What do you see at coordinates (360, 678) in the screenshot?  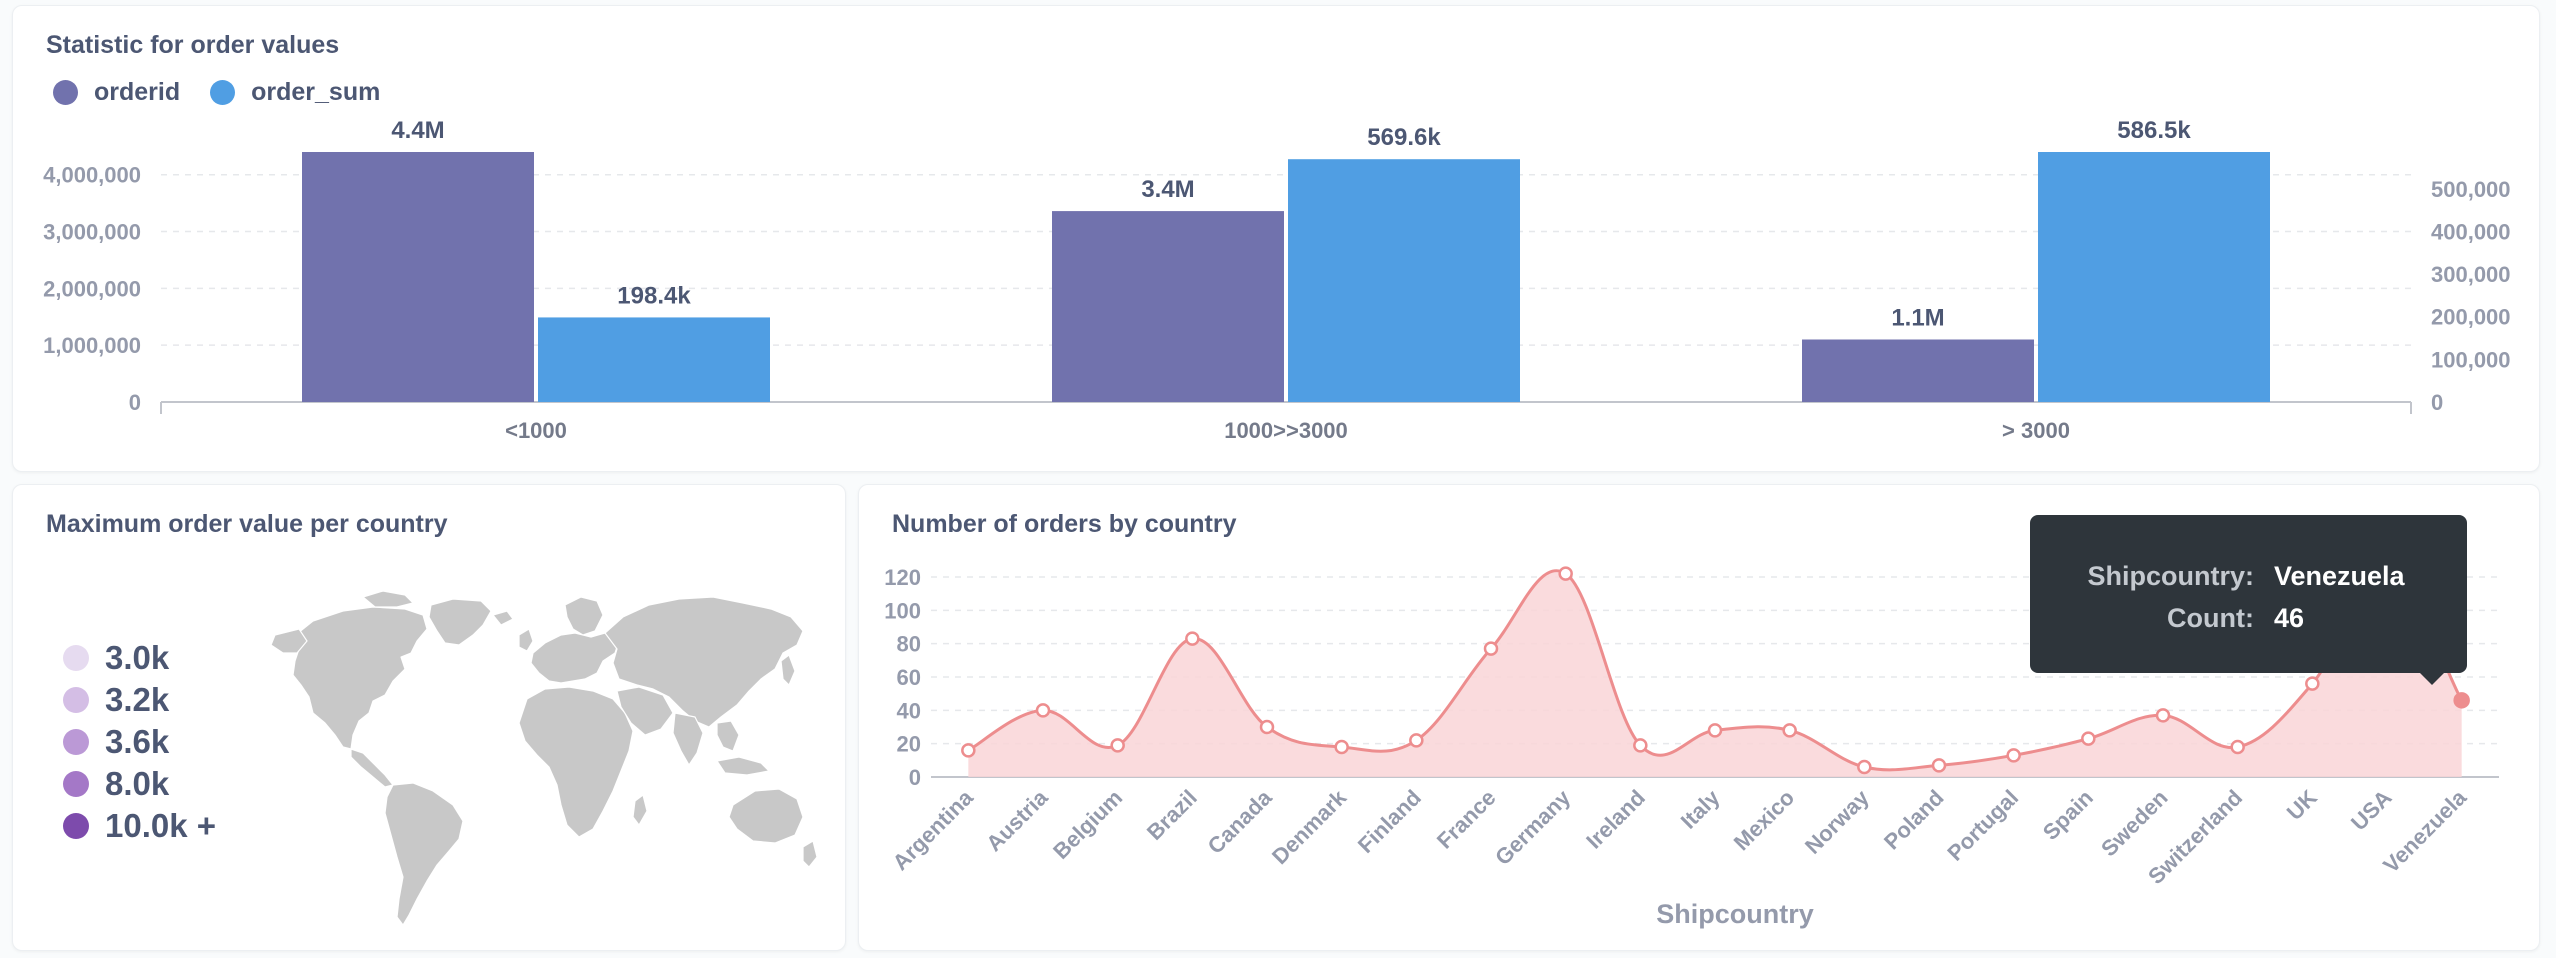 I see `map-region-north-america` at bounding box center [360, 678].